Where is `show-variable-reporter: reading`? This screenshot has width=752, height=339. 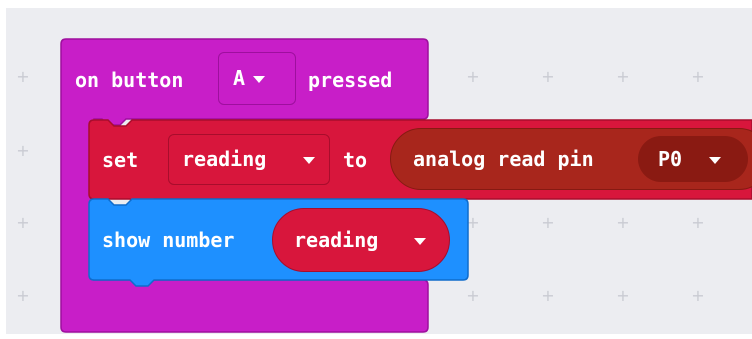 show-variable-reporter: reading is located at coordinates (361, 240).